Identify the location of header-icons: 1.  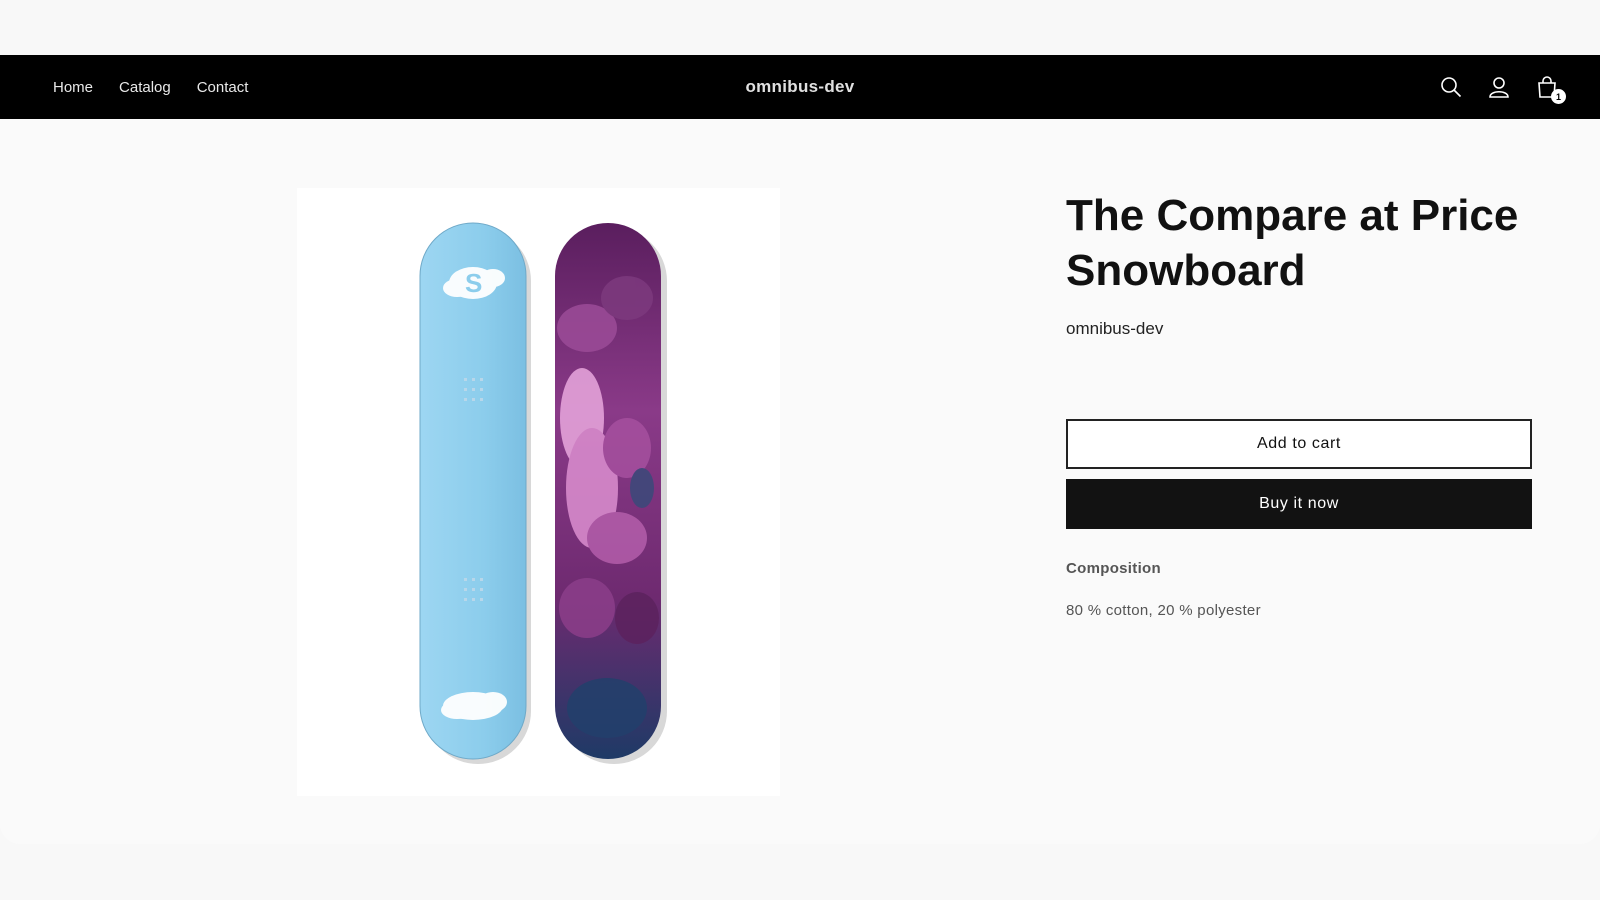
(1502, 87).